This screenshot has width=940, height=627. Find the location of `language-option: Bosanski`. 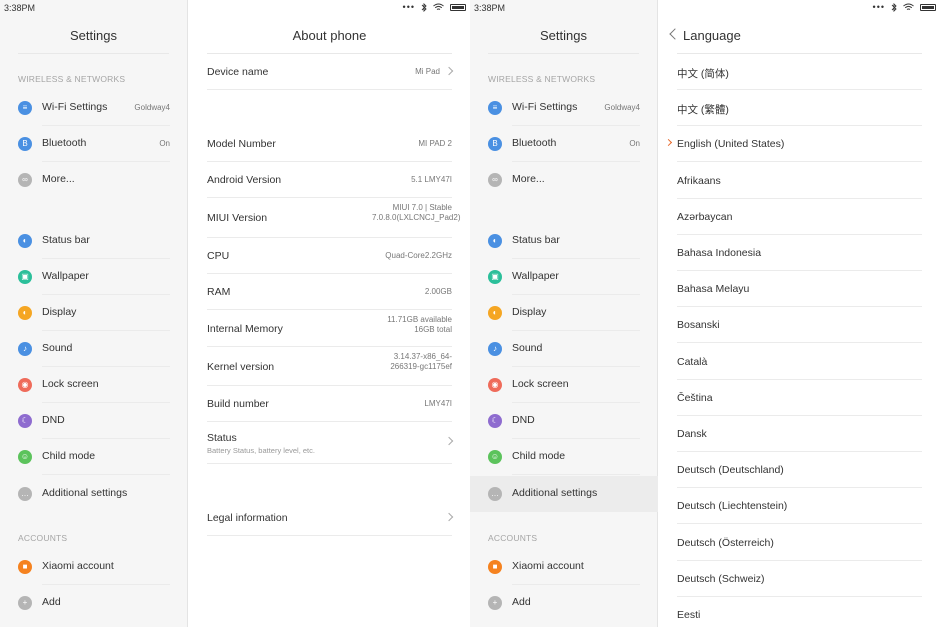

language-option: Bosanski is located at coordinates (799, 325).